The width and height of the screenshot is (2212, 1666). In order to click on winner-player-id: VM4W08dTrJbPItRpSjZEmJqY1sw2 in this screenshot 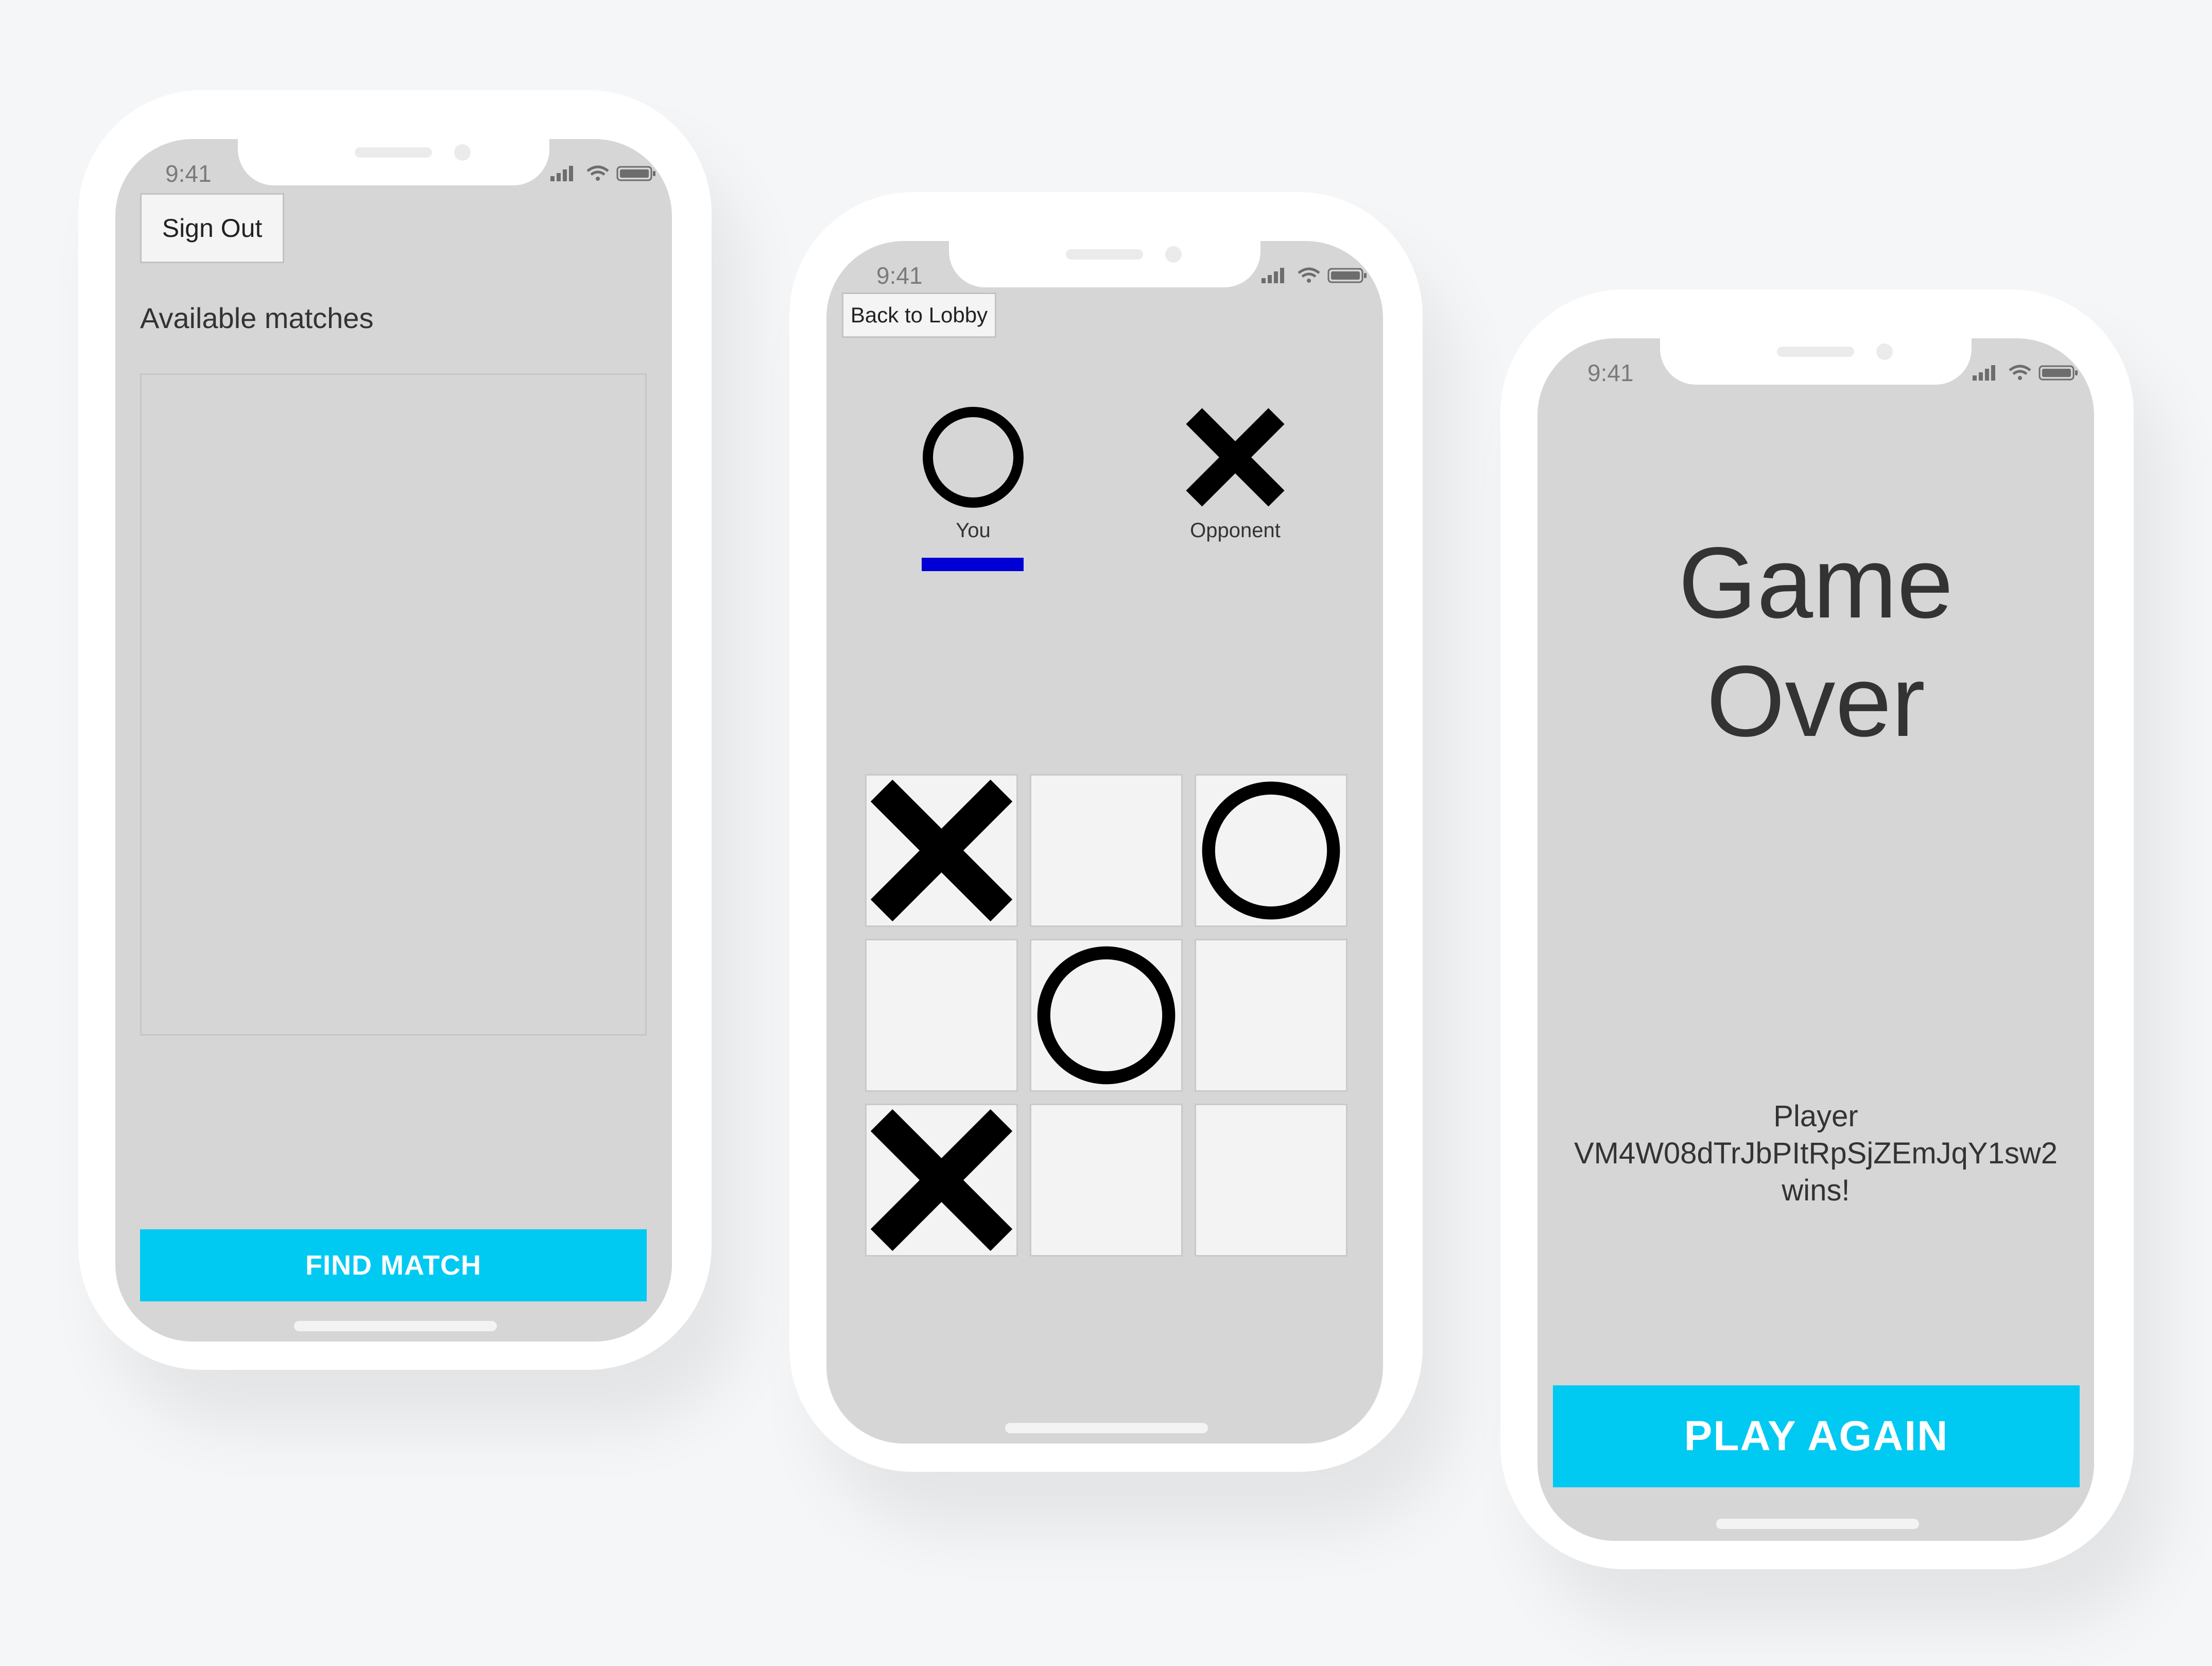, I will do `click(1816, 1153)`.